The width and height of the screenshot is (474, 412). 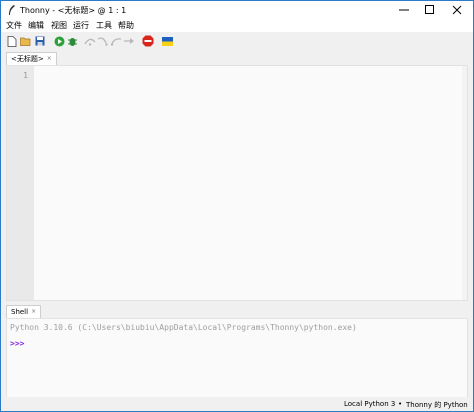 I want to click on run-icon, so click(x=59, y=41).